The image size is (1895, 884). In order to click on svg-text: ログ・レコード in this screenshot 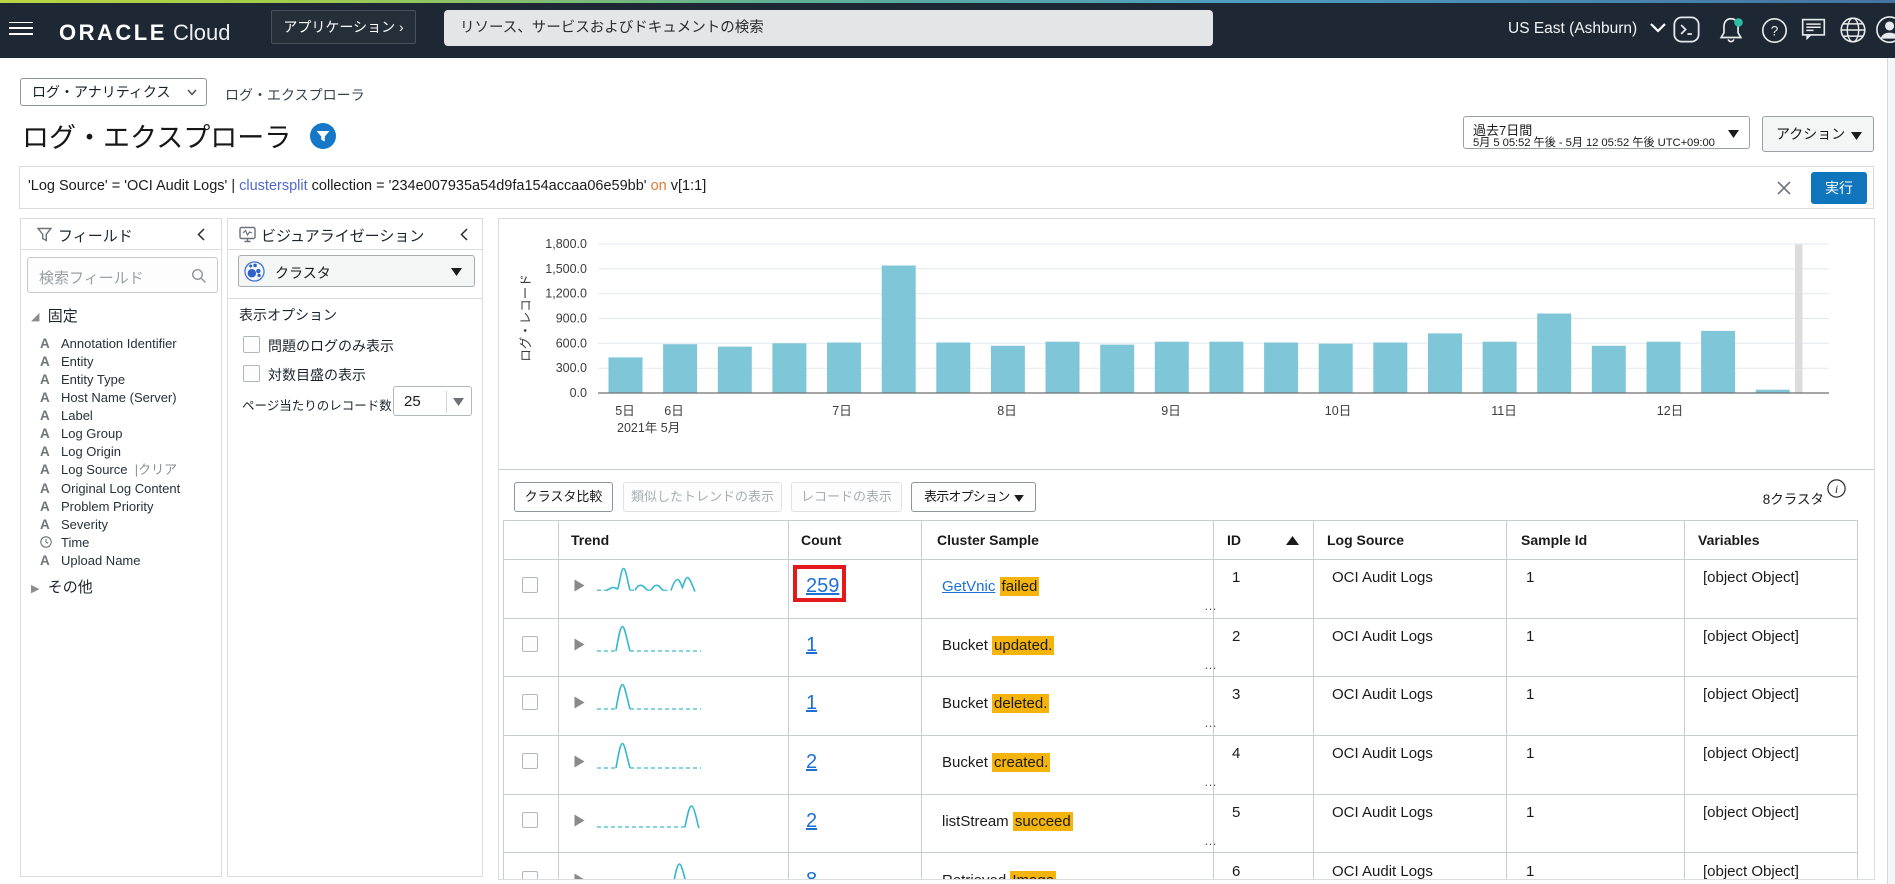, I will do `click(526, 318)`.